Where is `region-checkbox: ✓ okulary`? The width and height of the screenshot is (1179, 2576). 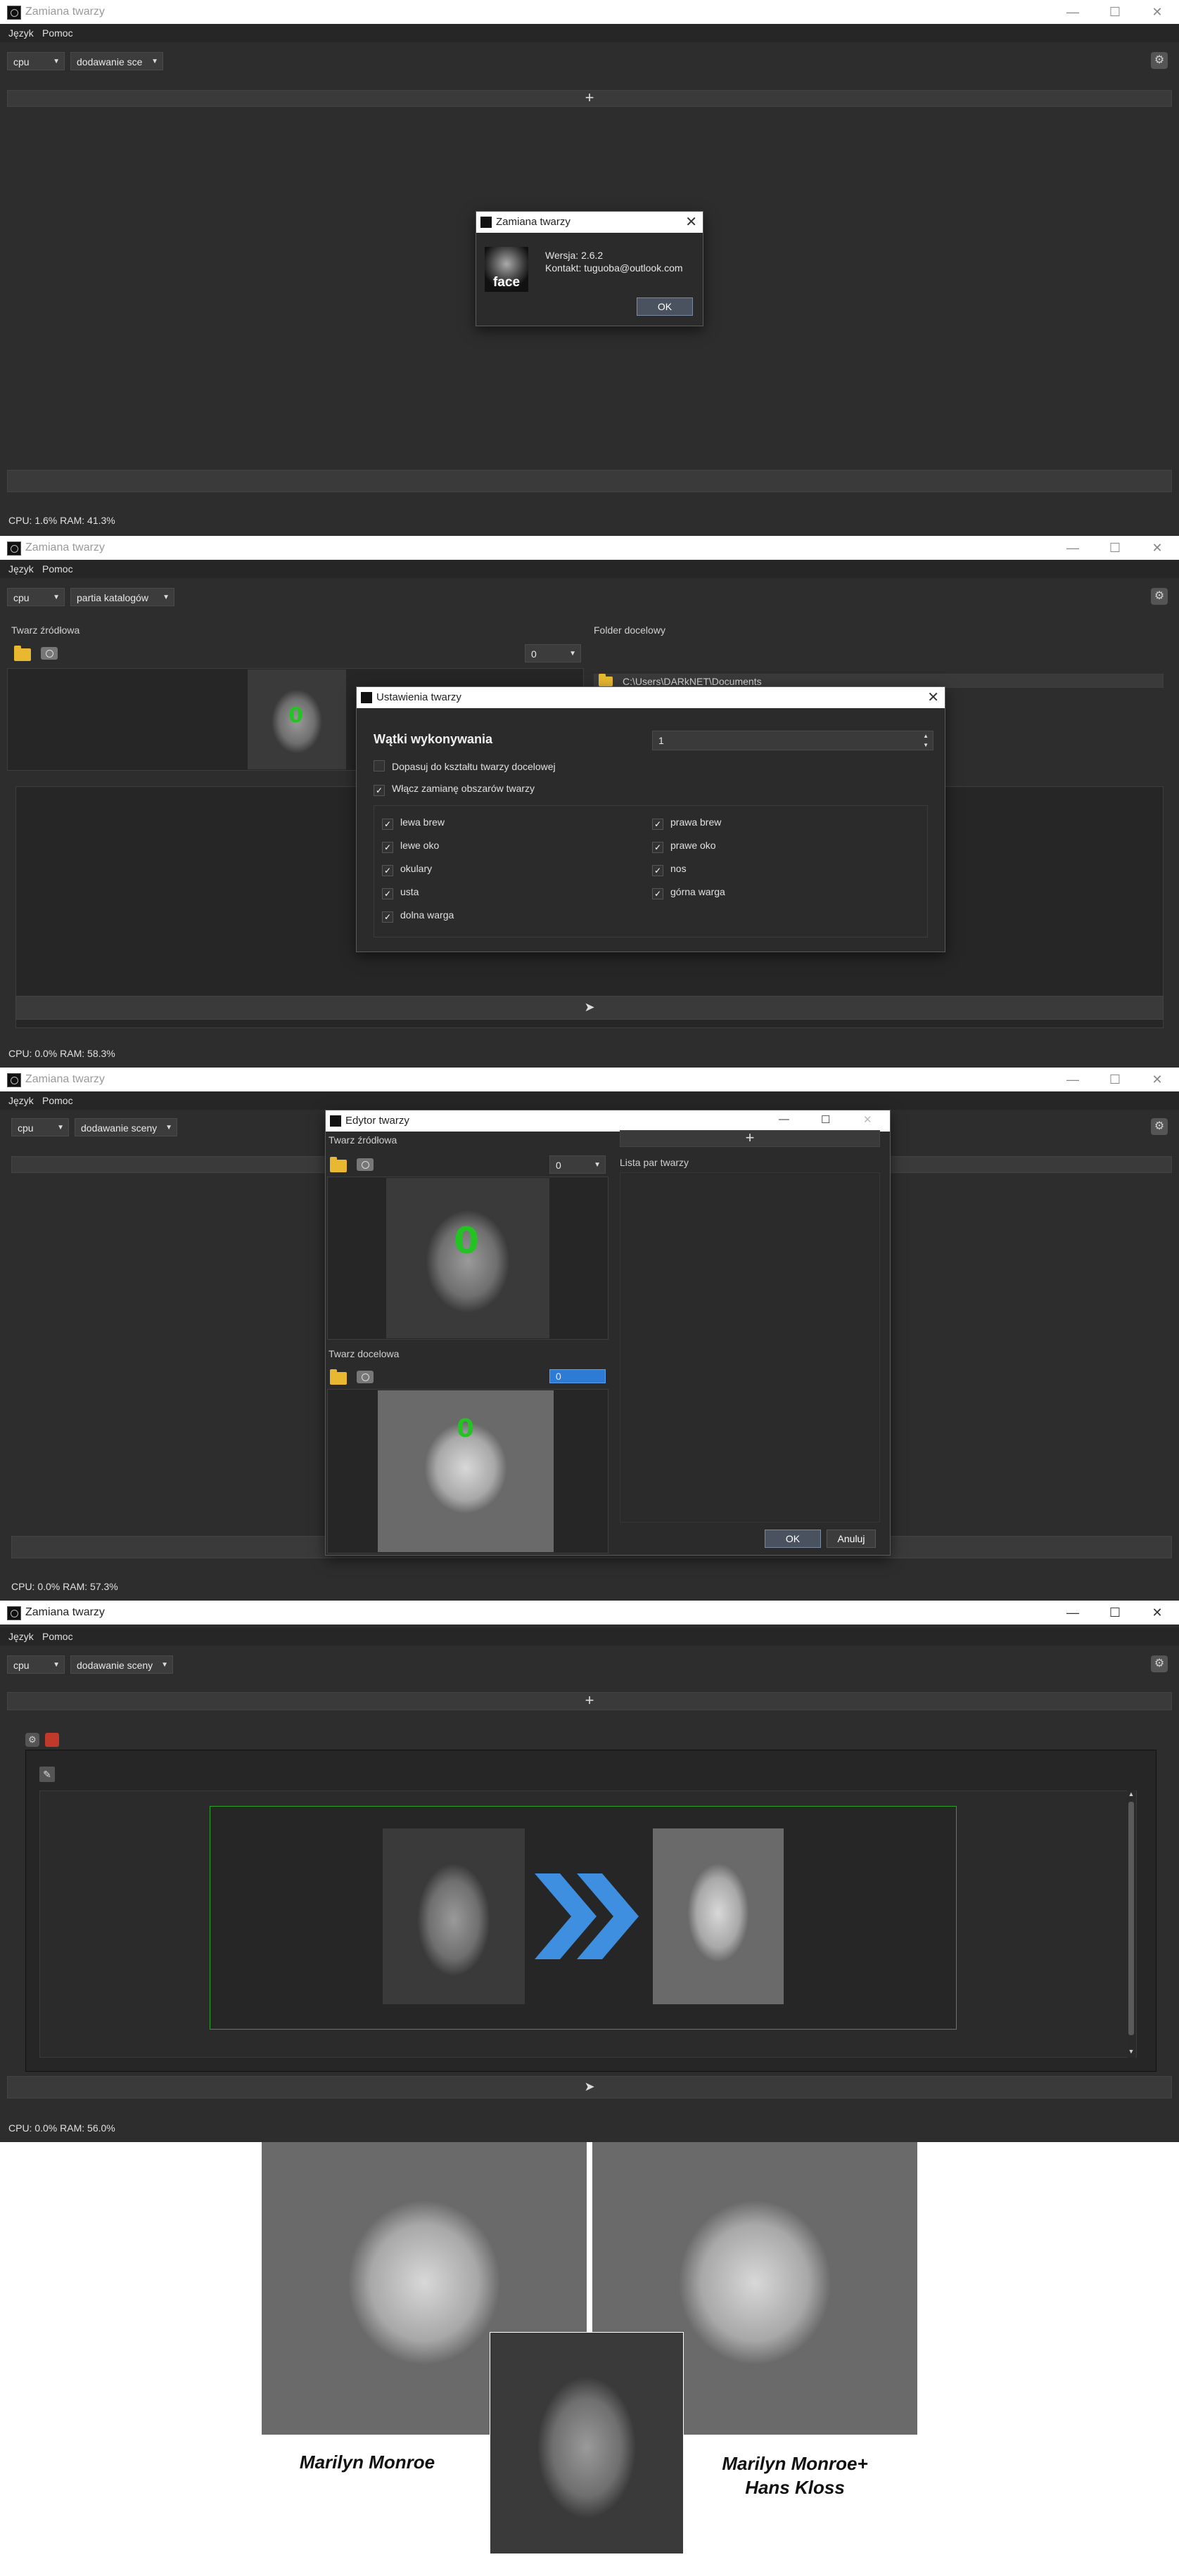
region-checkbox: ✓ okulary is located at coordinates (407, 869).